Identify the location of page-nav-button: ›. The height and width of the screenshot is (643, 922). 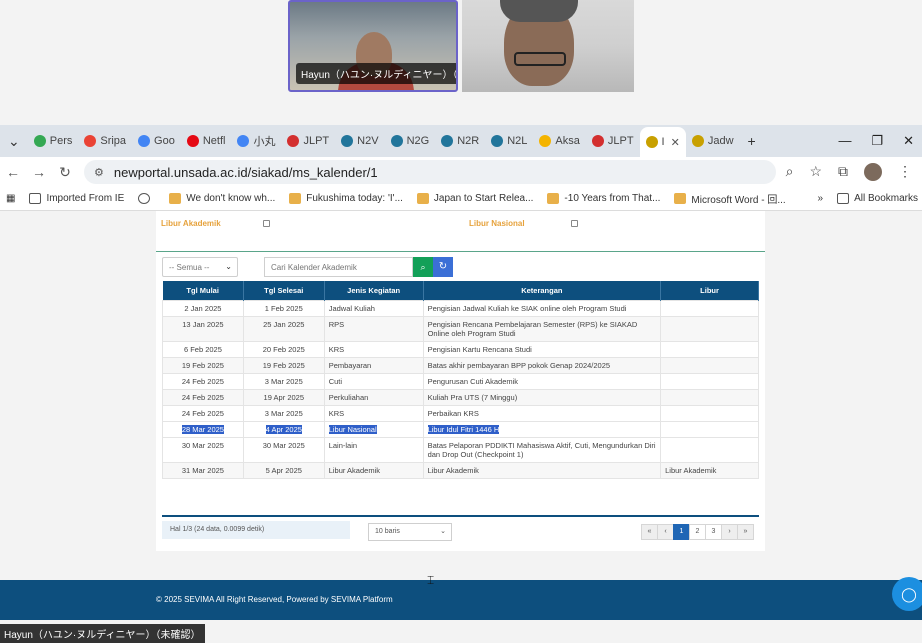
(729, 532).